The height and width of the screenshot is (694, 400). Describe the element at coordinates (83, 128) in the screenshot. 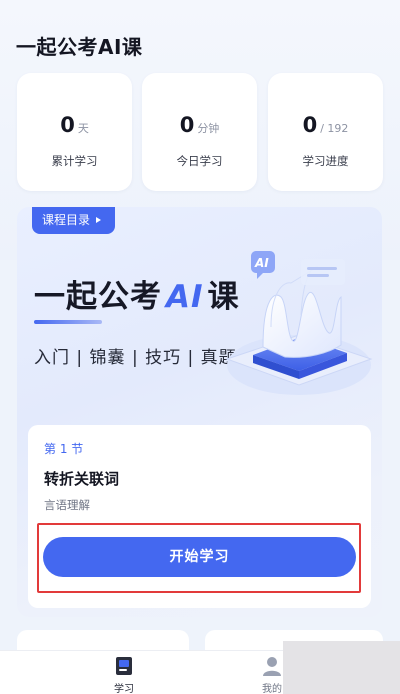

I see `stat-unit: 天` at that location.